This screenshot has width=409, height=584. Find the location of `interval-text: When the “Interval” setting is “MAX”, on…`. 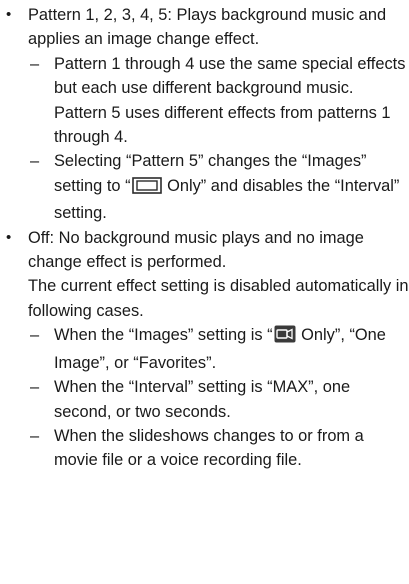

interval-text: When the “Interval” setting is “MAX”, on… is located at coordinates (202, 399).